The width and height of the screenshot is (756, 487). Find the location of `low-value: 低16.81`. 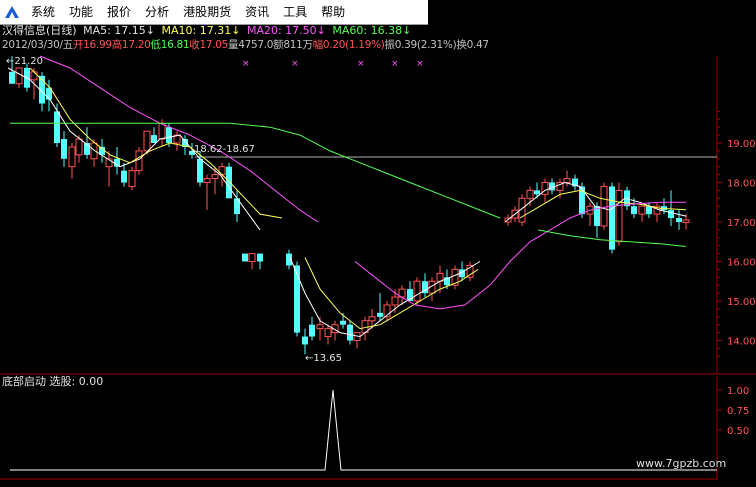

low-value: 低16.81 is located at coordinates (170, 45).